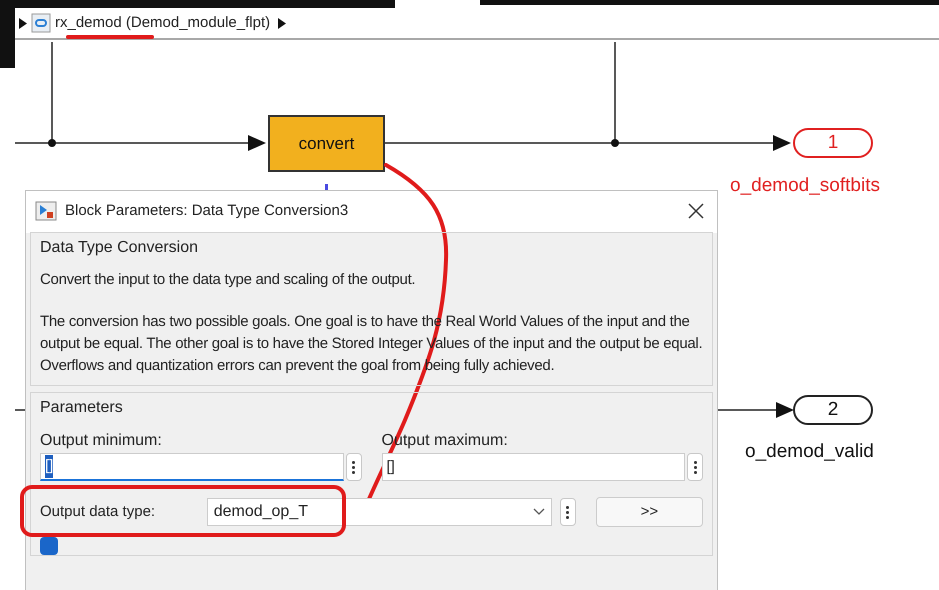 The height and width of the screenshot is (590, 939). What do you see at coordinates (379, 512) in the screenshot?
I see `data-type-dropdown: demod_op_T` at bounding box center [379, 512].